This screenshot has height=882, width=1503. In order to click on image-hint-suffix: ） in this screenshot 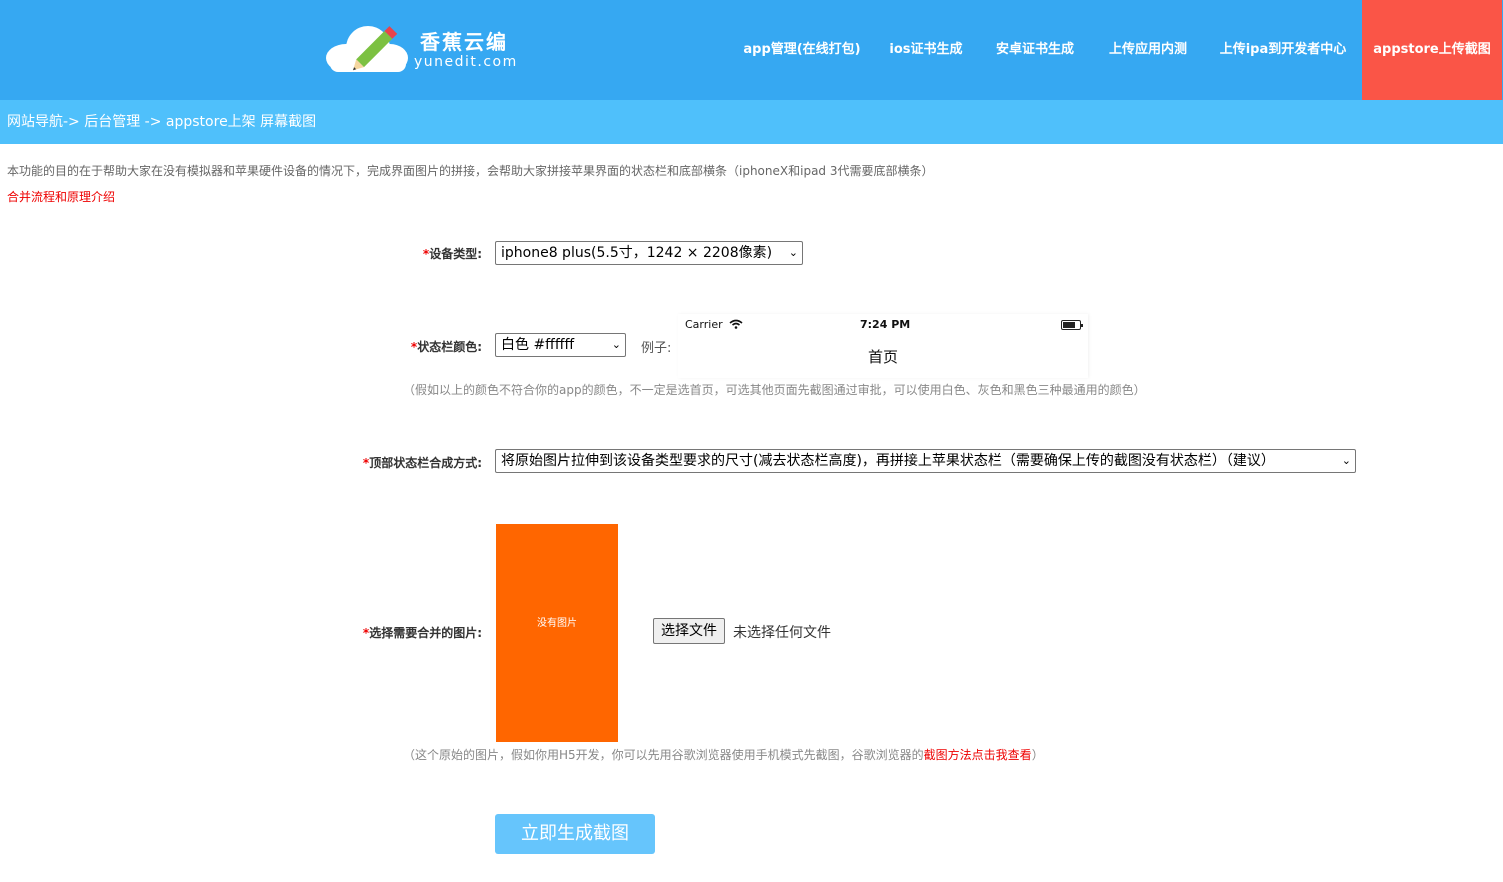, I will do `click(1037, 755)`.